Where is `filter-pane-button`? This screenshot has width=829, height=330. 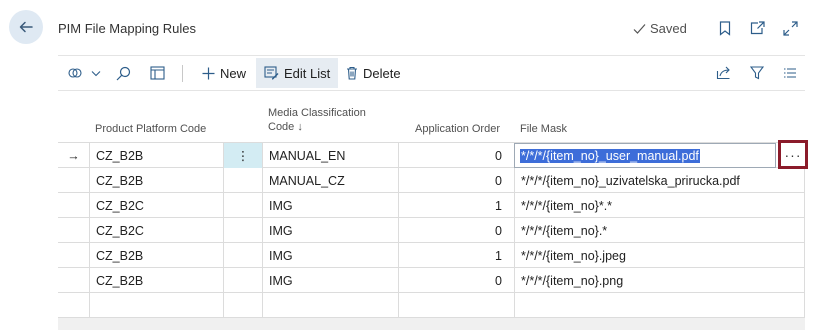
filter-pane-button is located at coordinates (84, 73).